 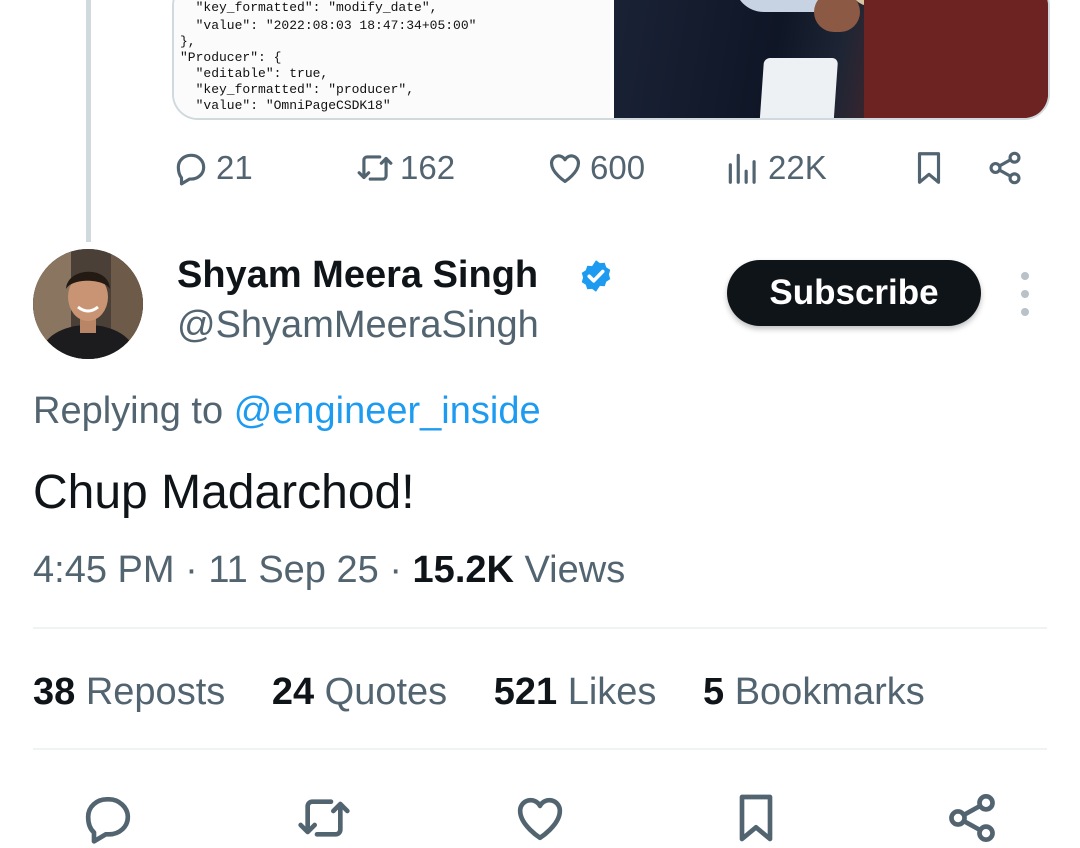 I want to click on like-button, so click(x=540, y=818).